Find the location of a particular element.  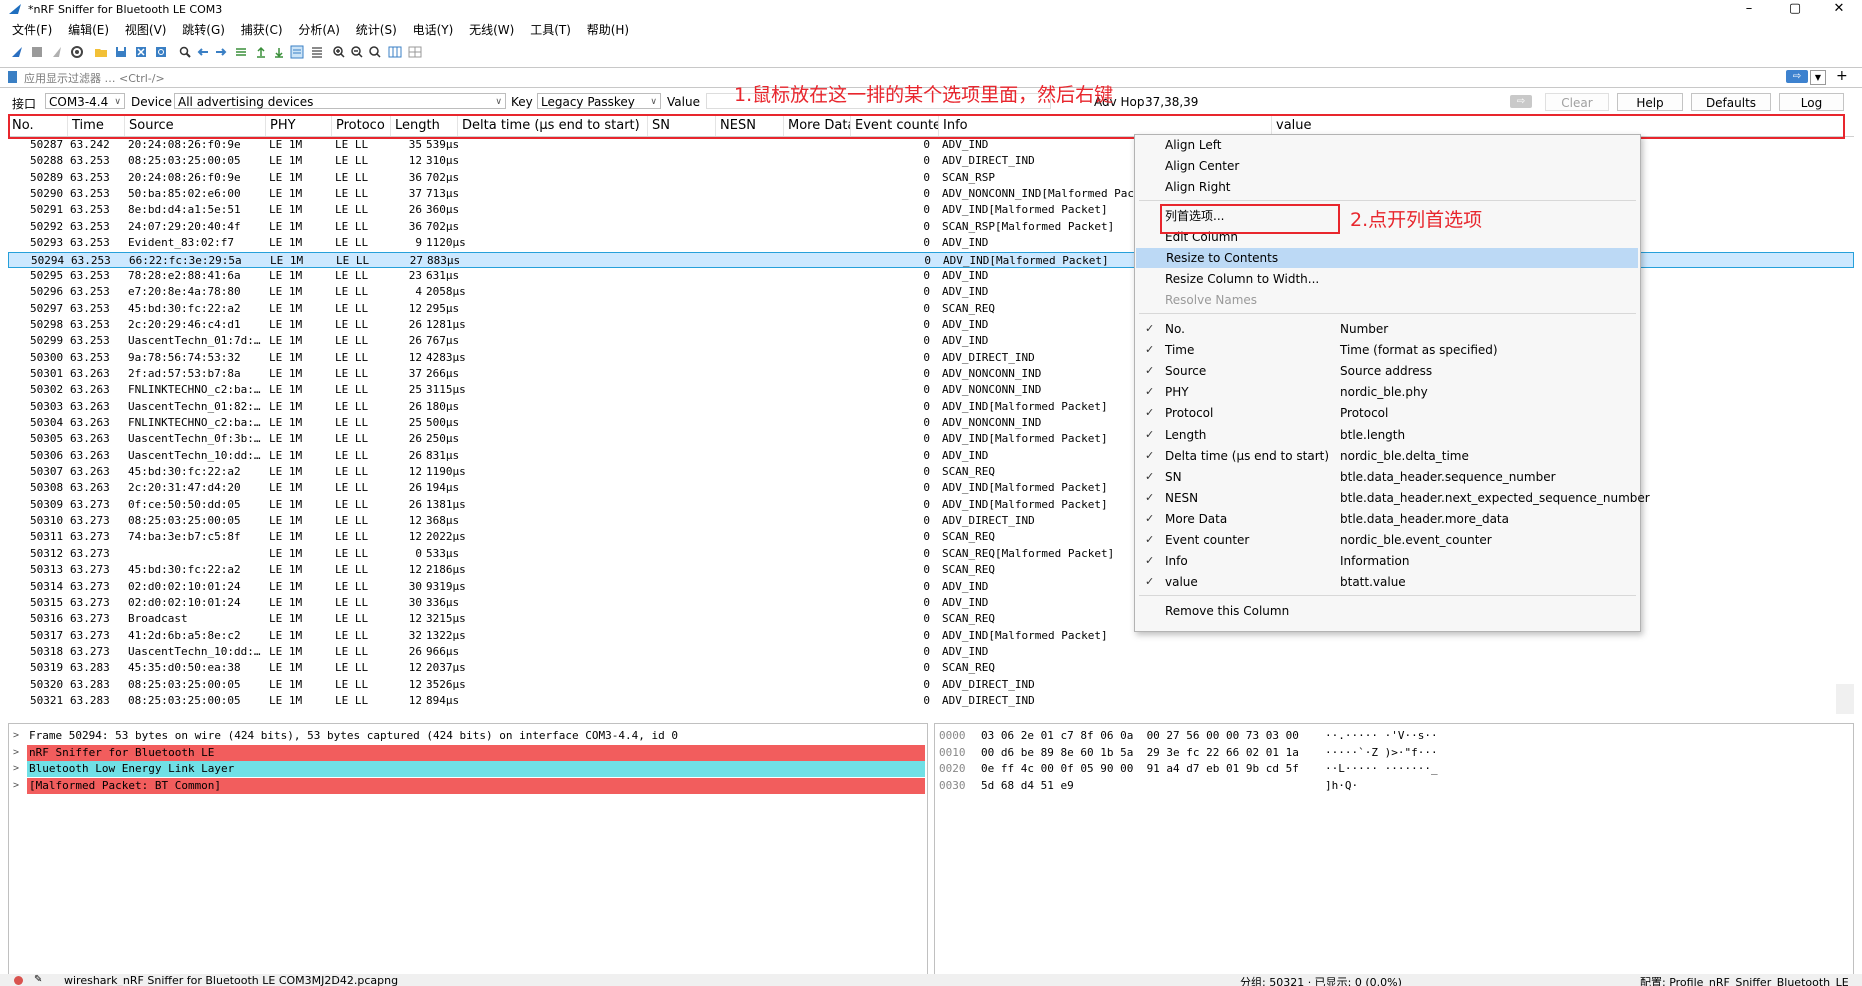

filter-dropdown-icon: ▼ is located at coordinates (1818, 77).